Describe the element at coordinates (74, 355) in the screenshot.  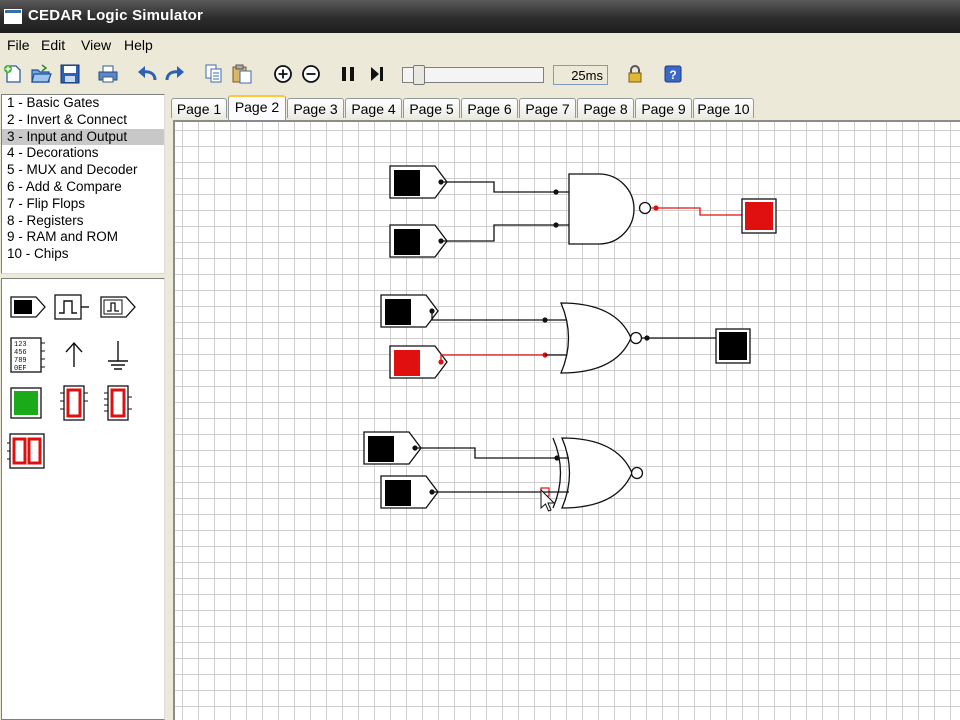
I see `vcc-part` at that location.